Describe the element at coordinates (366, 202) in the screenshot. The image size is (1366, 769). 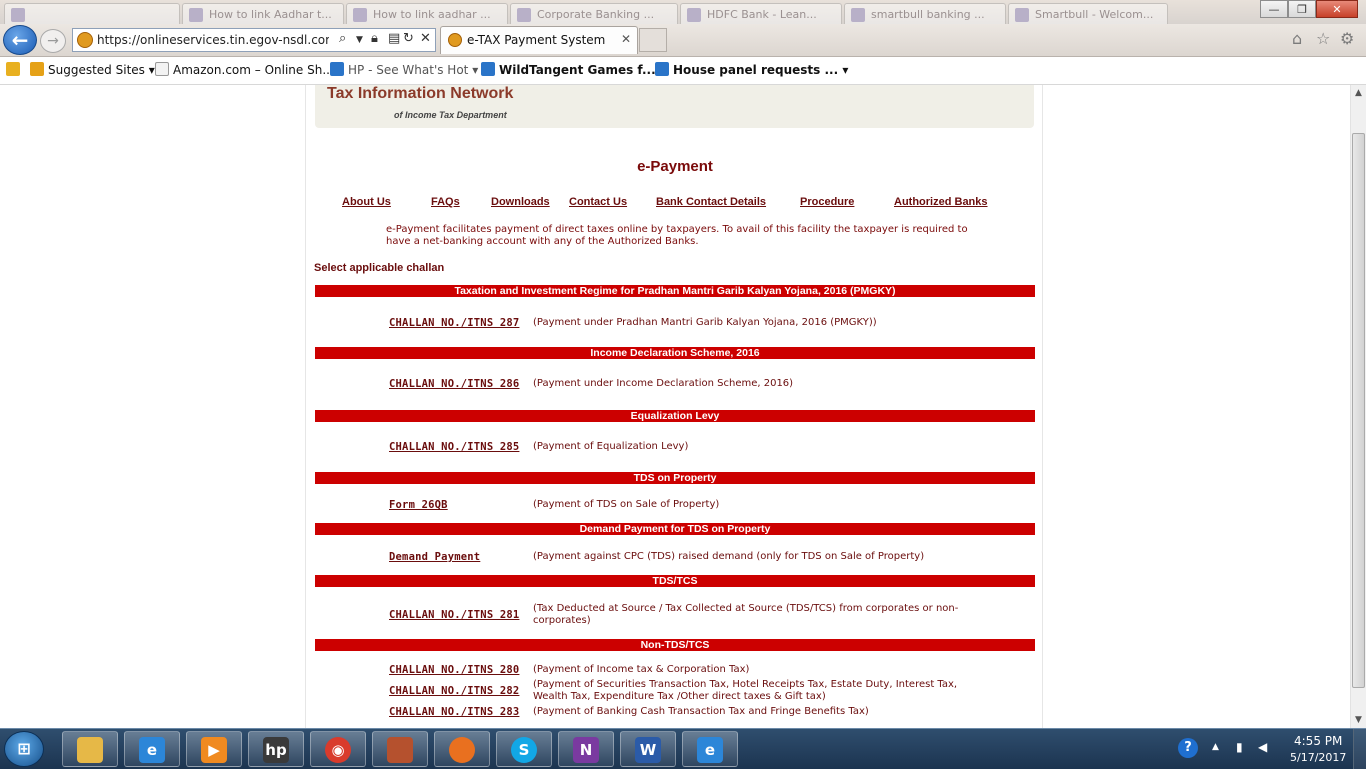
I see `link-about-us: About Us` at that location.